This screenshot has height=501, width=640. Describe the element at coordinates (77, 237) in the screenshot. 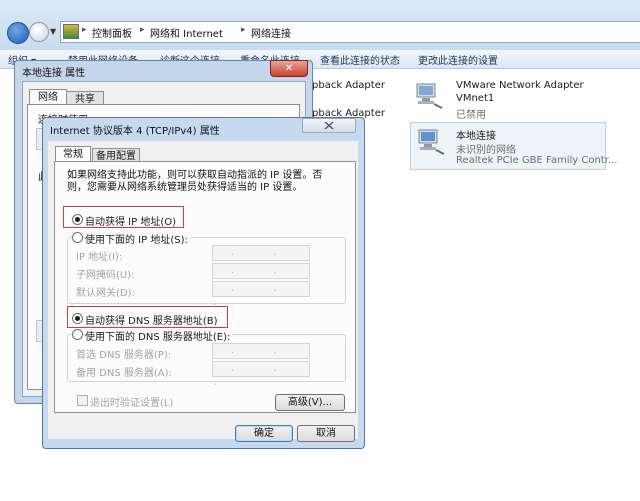

I see `ip-manual-radio` at that location.